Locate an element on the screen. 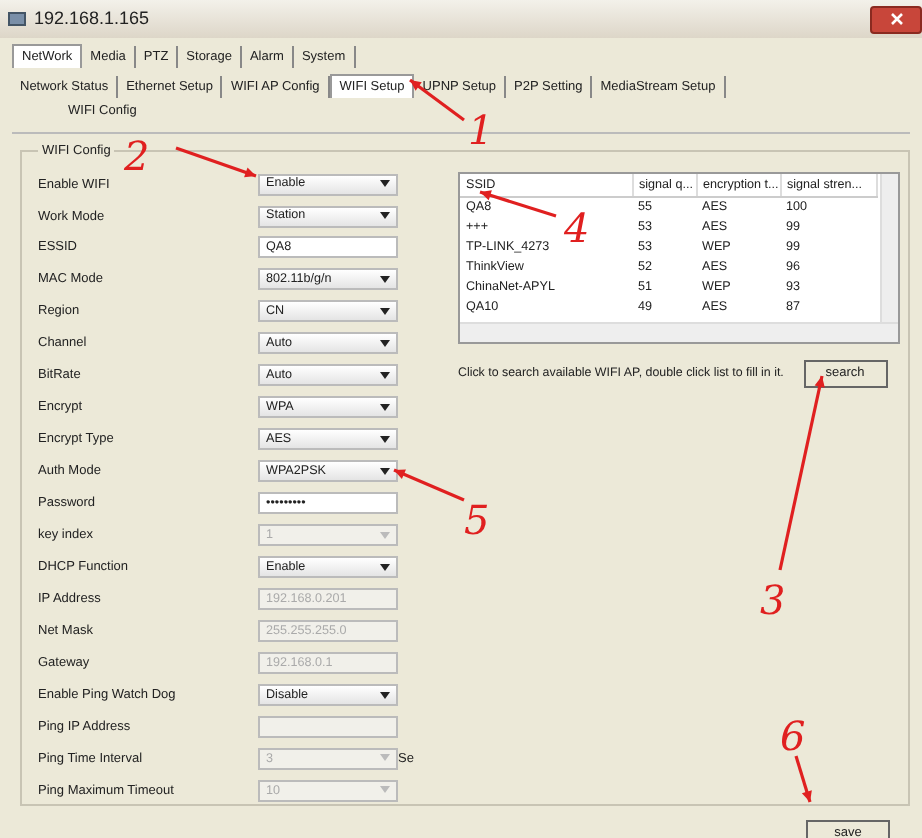 Image resolution: width=922 pixels, height=838 pixels. annotation-number: 2 is located at coordinates (137, 156).